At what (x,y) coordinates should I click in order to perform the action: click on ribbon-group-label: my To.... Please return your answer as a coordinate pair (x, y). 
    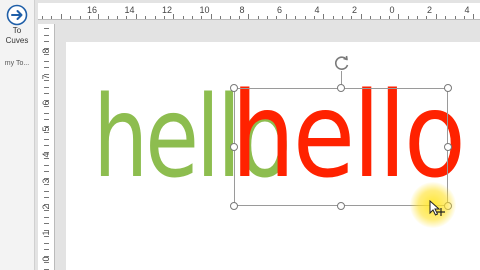
    Looking at the image, I should click on (17, 63).